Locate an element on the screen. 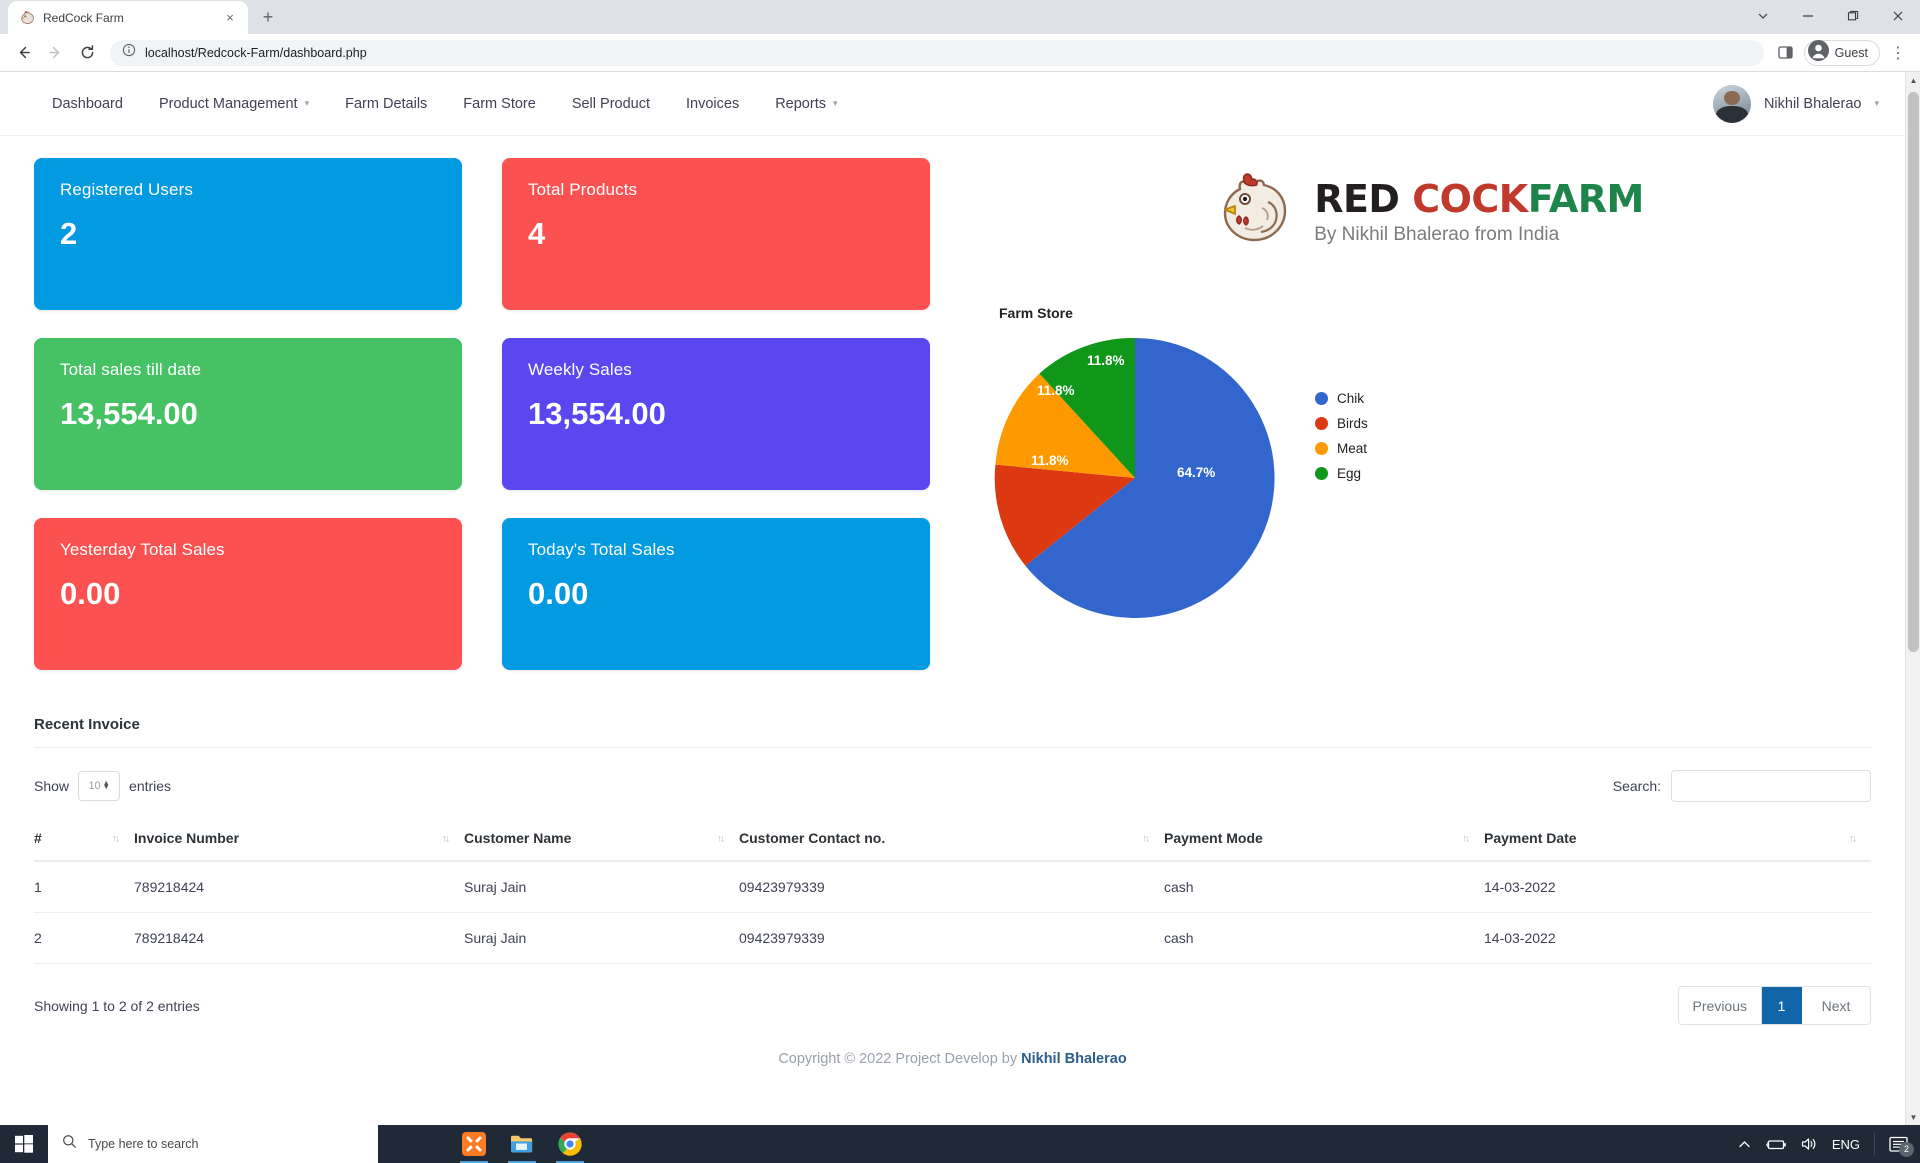 The width and height of the screenshot is (1920, 1163). stat-card-weekly-sales: Weekly Sales 13,554.00 is located at coordinates (716, 414).